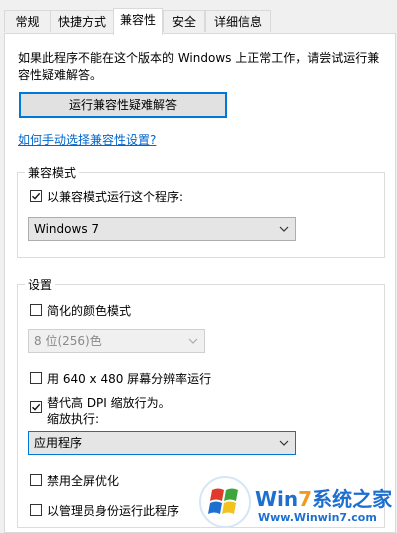  Describe the element at coordinates (352, 499) in the screenshot. I see `watermark-brand-suffix: 系统之家` at that location.